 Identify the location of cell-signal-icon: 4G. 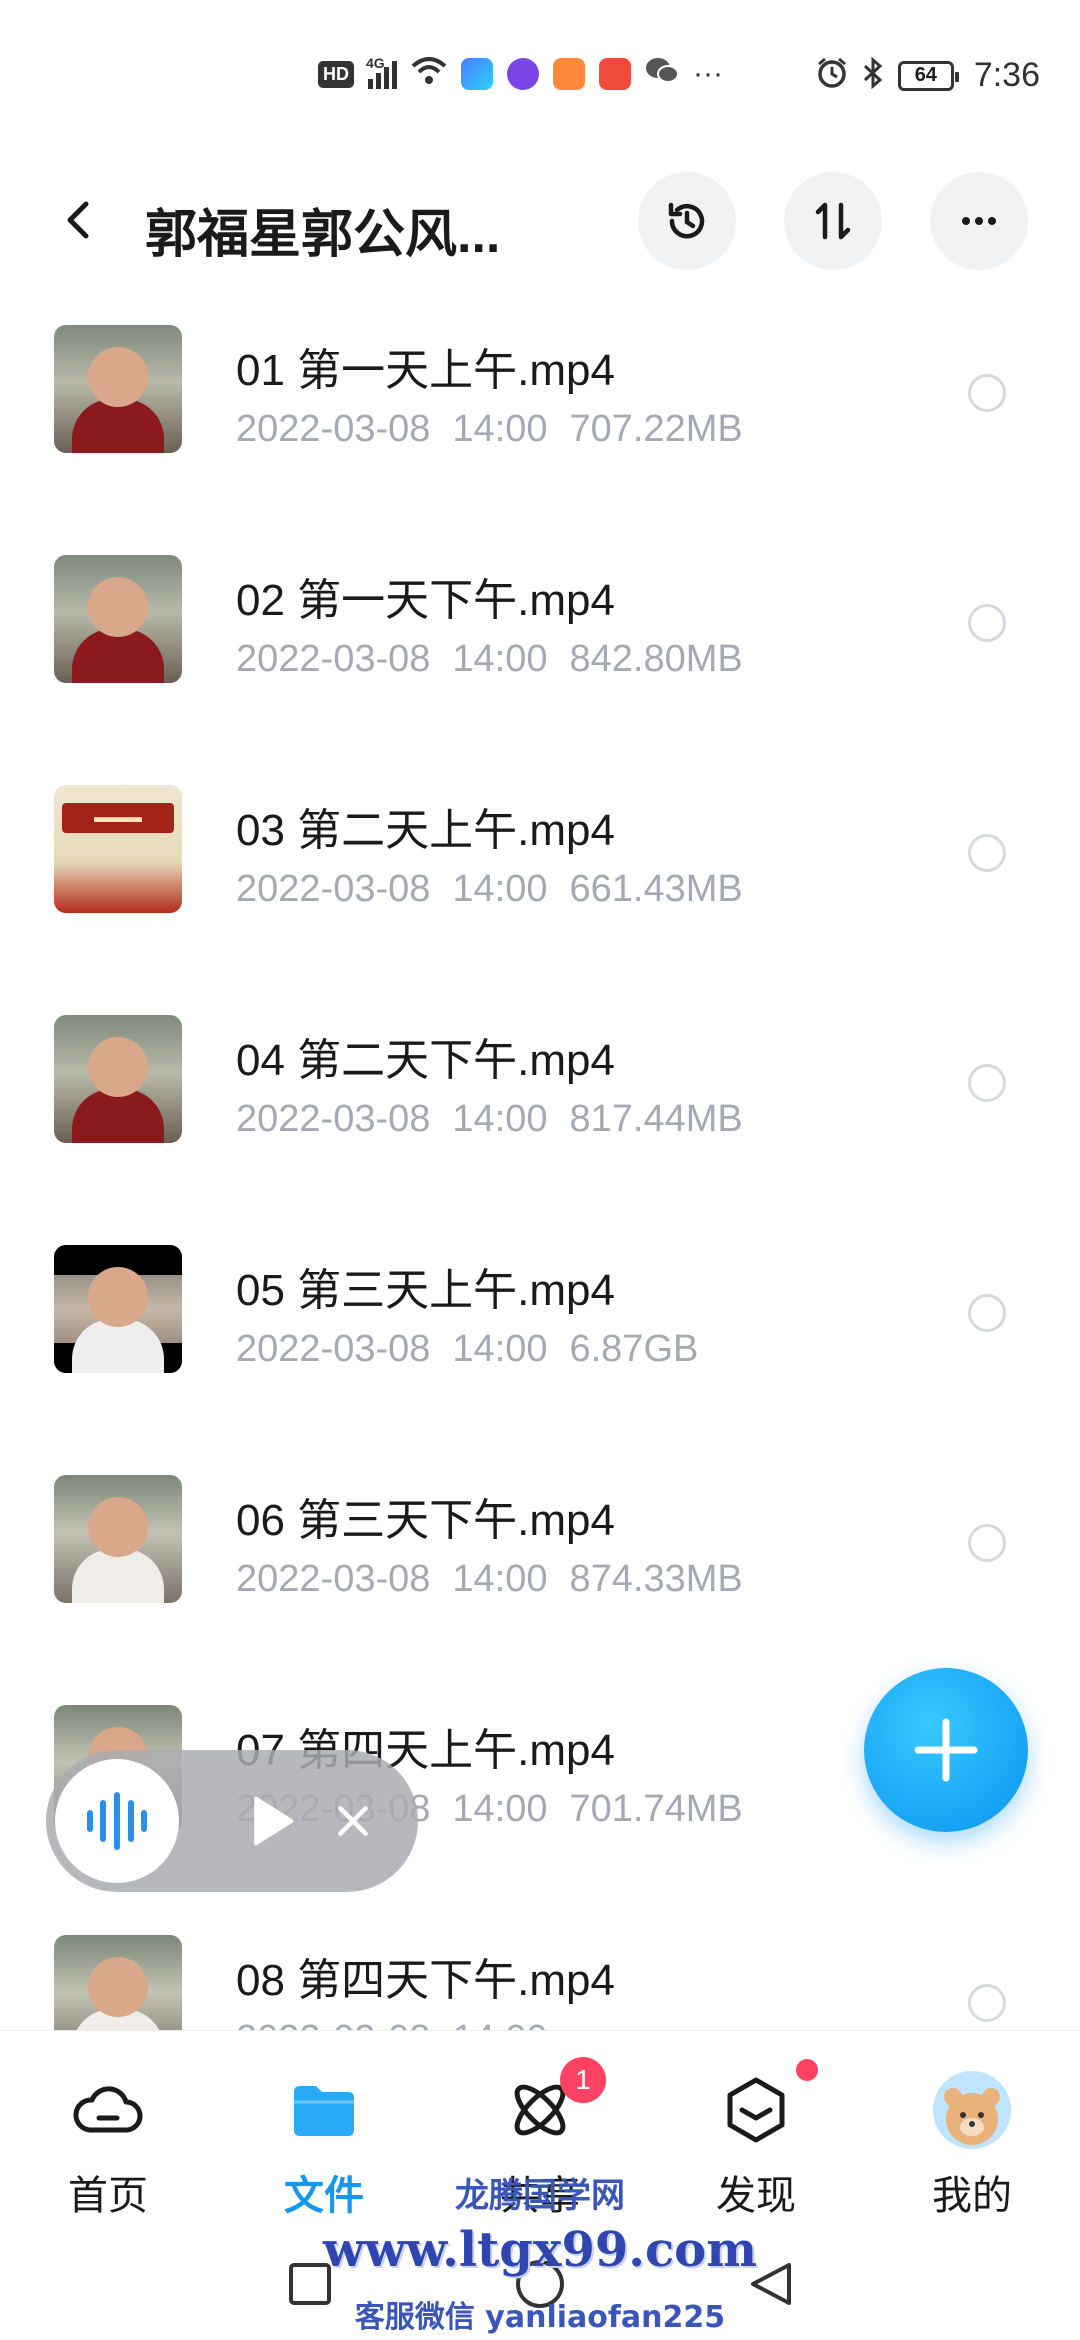
(381, 72).